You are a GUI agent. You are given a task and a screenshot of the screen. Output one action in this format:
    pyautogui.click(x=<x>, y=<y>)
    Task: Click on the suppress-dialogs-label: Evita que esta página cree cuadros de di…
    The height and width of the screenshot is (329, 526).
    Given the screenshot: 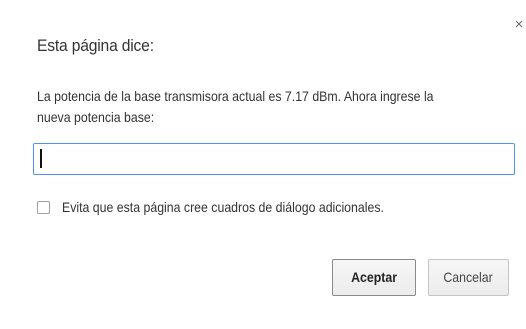 What is the action you would take?
    pyautogui.click(x=223, y=207)
    